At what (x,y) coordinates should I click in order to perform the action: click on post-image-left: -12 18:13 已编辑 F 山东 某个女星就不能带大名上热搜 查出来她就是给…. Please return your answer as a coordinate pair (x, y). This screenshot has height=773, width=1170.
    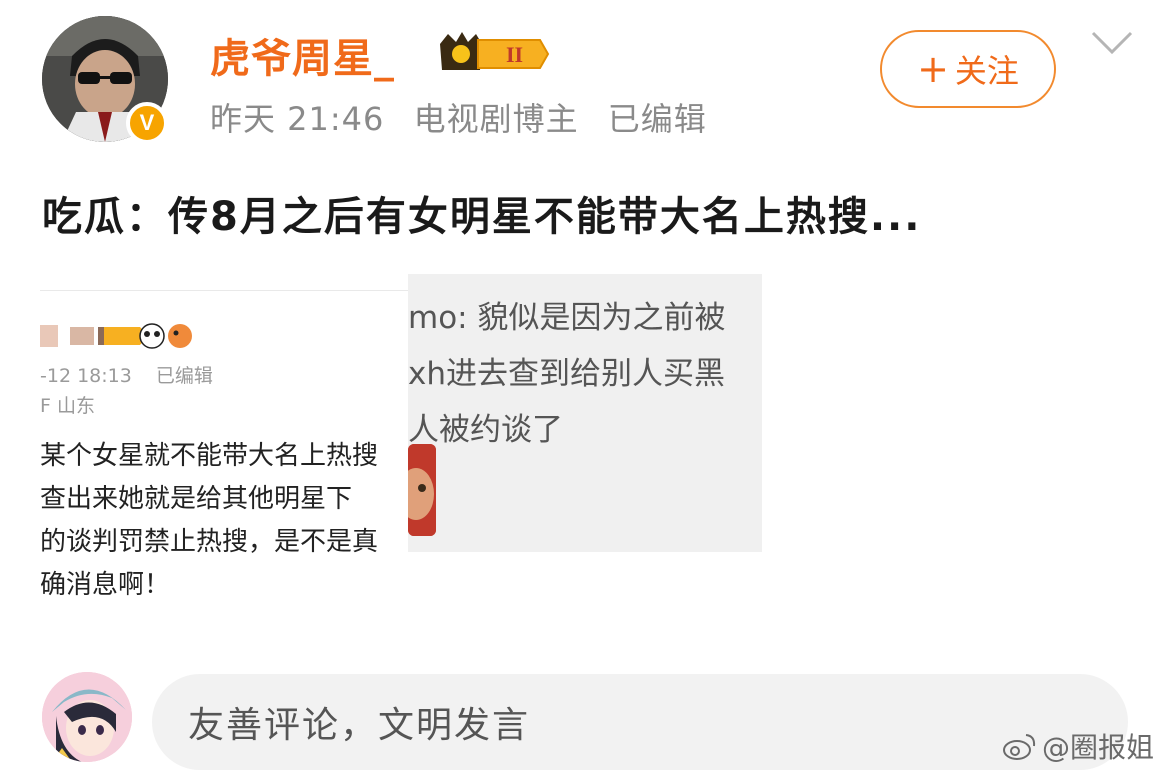
    Looking at the image, I should click on (224, 450).